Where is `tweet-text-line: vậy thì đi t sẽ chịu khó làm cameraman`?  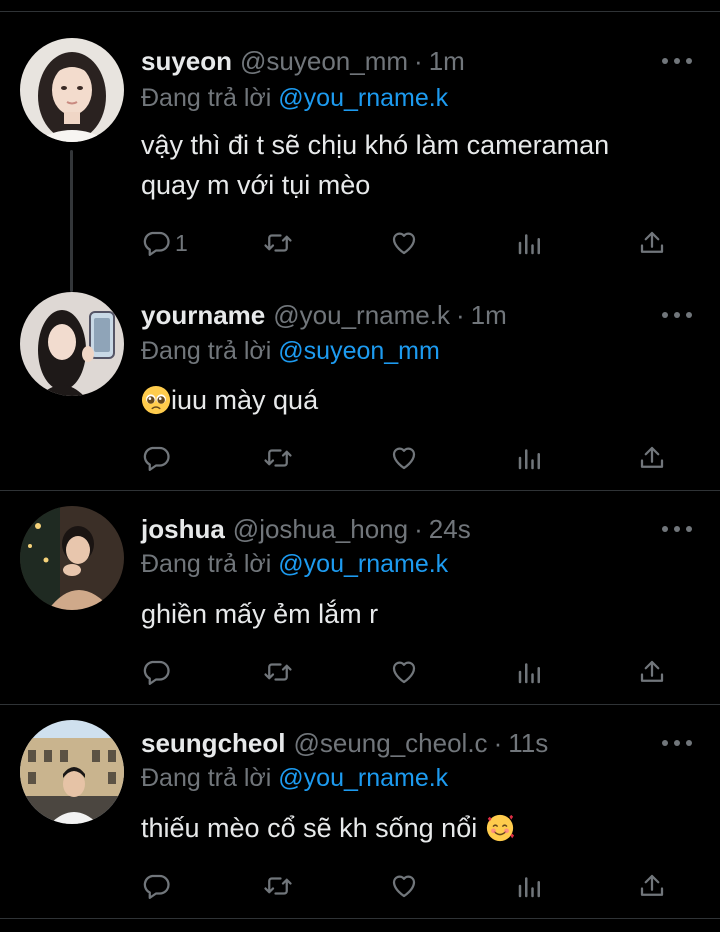 tweet-text-line: vậy thì đi t sẽ chịu khó làm cameraman is located at coordinates (375, 145).